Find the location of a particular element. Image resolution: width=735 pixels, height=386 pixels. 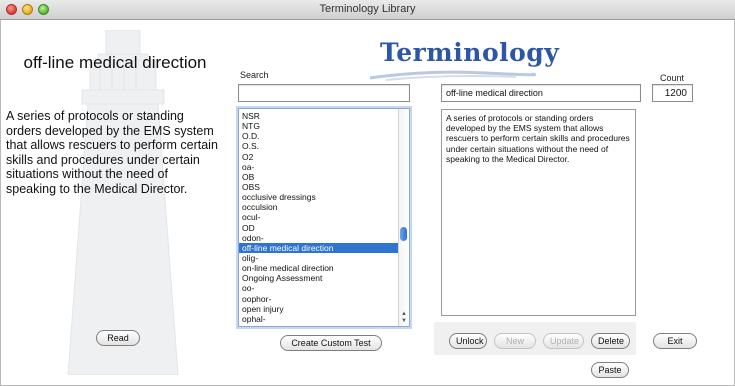

list-item: occlusive dressings is located at coordinates (319, 197).